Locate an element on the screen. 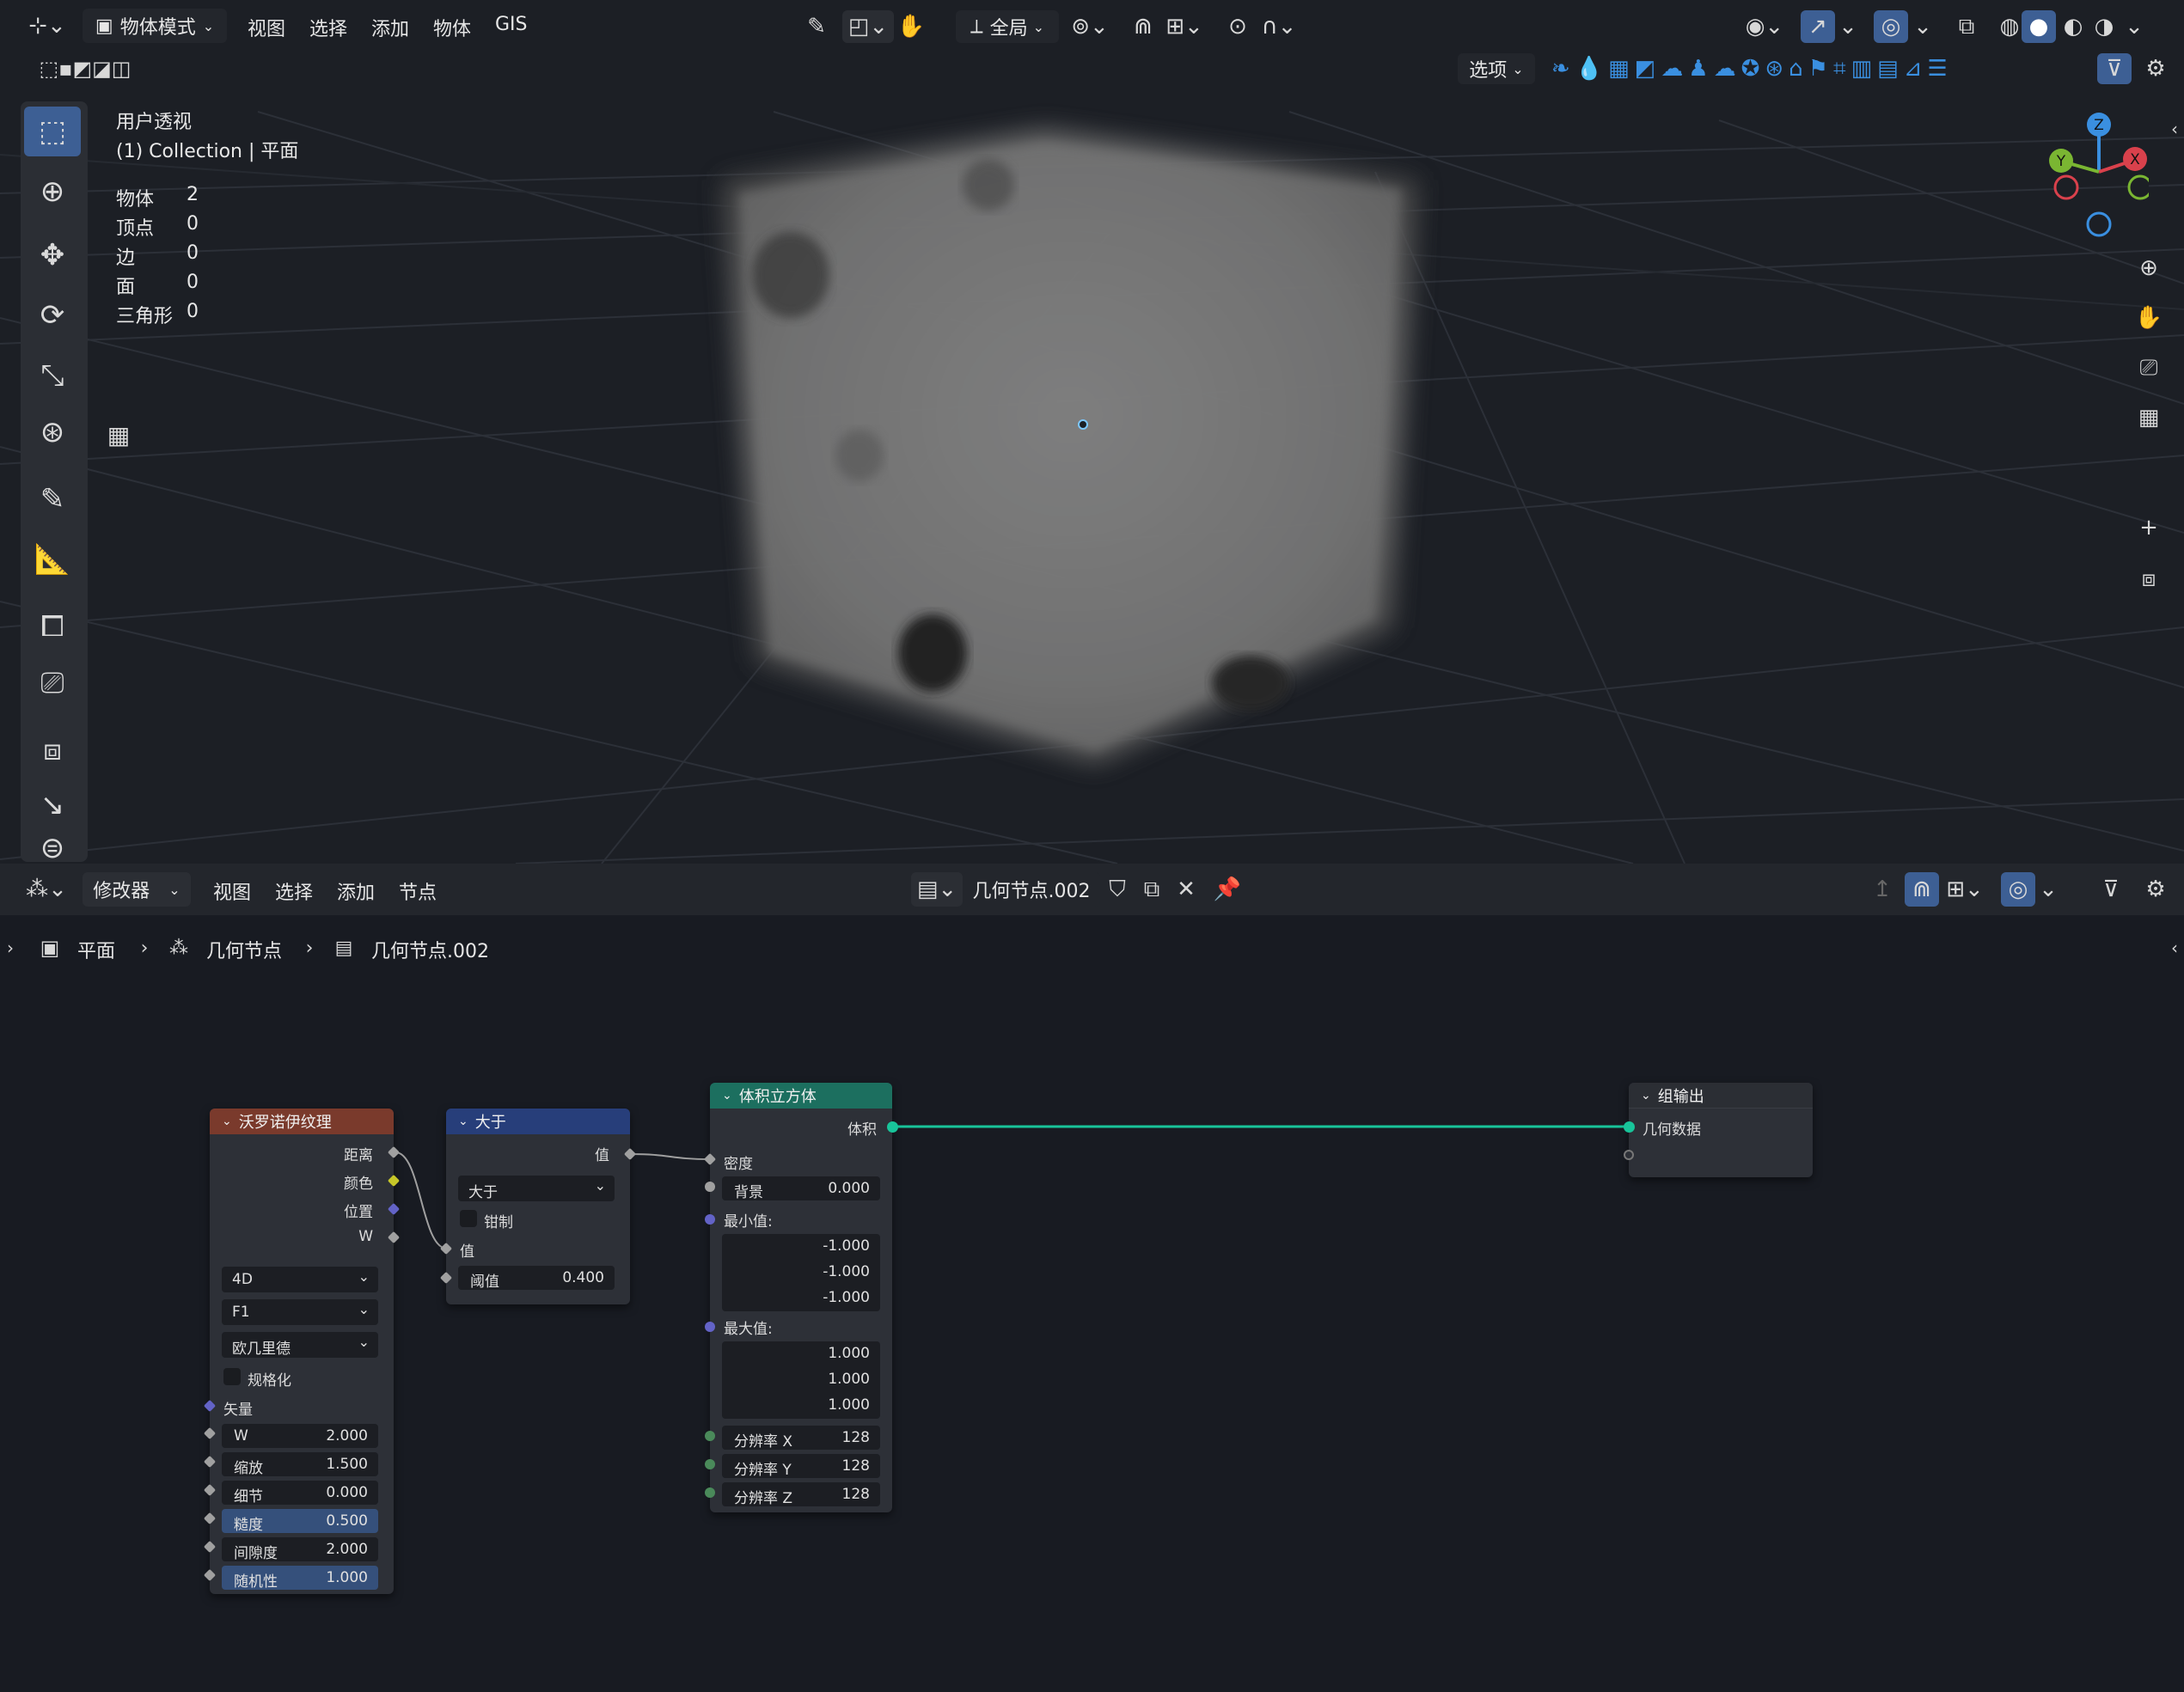  min-y-value: -1.000 is located at coordinates (847, 1271).